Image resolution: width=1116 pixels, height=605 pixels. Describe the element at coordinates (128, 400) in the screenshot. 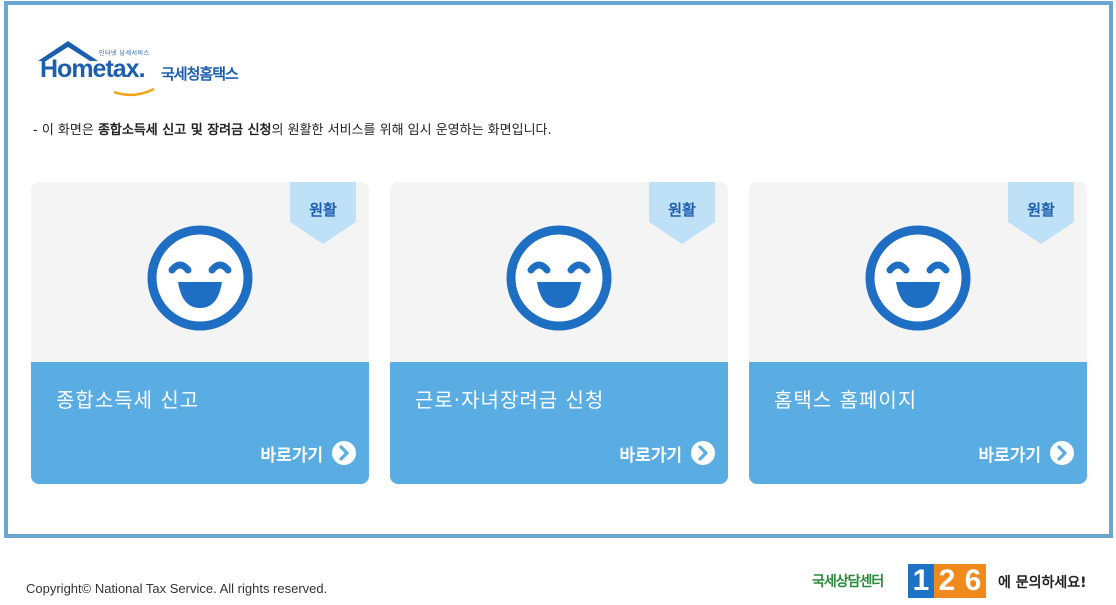

I see `card-title: 종합소득세 신고` at that location.